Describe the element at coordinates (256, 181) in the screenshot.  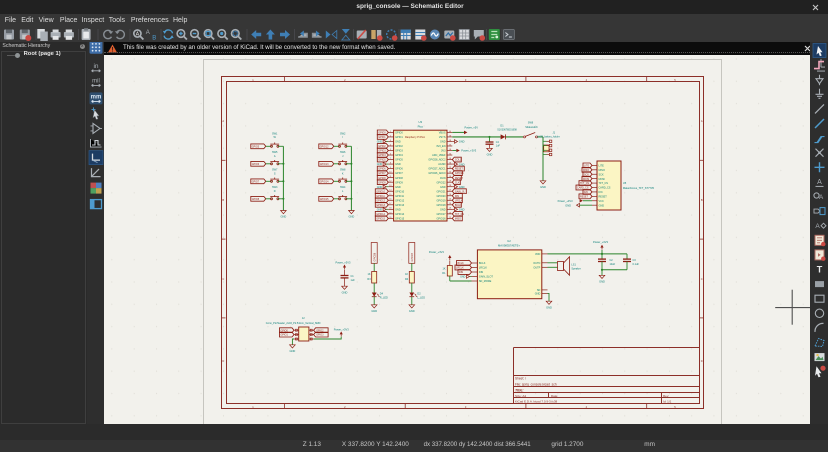
I see `svg-text: GPIO7` at that location.